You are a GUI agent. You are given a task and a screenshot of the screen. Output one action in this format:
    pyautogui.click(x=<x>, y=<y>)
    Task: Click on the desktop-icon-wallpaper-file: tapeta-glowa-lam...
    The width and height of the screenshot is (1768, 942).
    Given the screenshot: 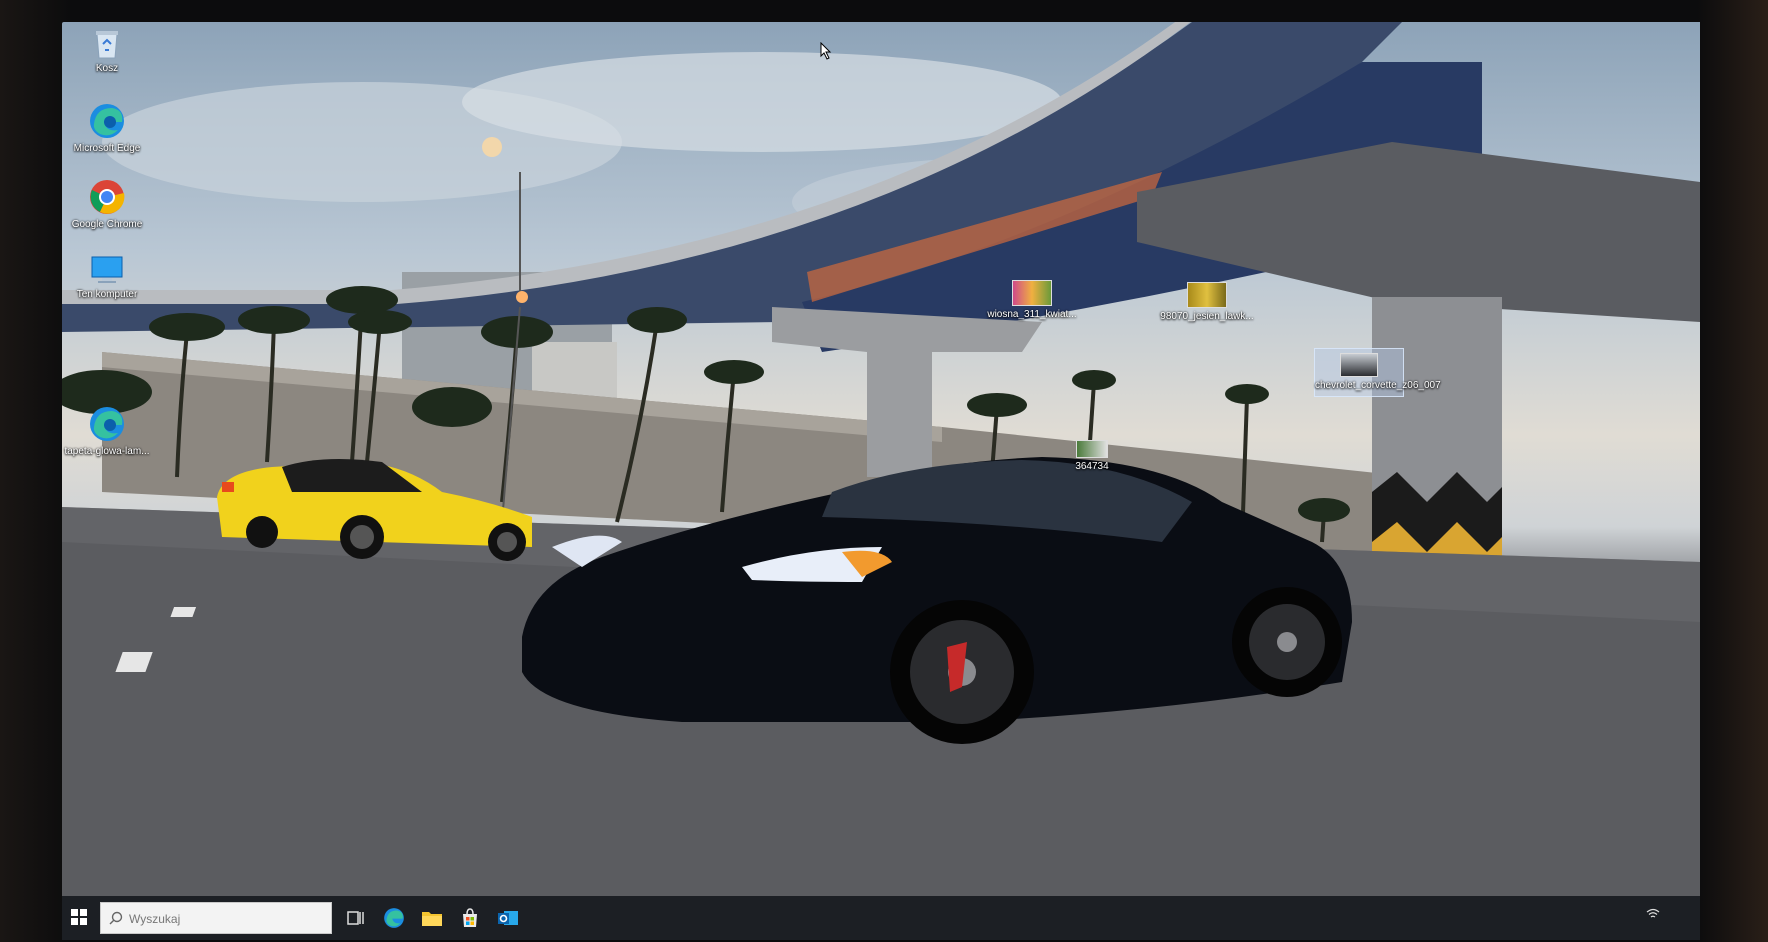 What is the action you would take?
    pyautogui.click(x=107, y=431)
    